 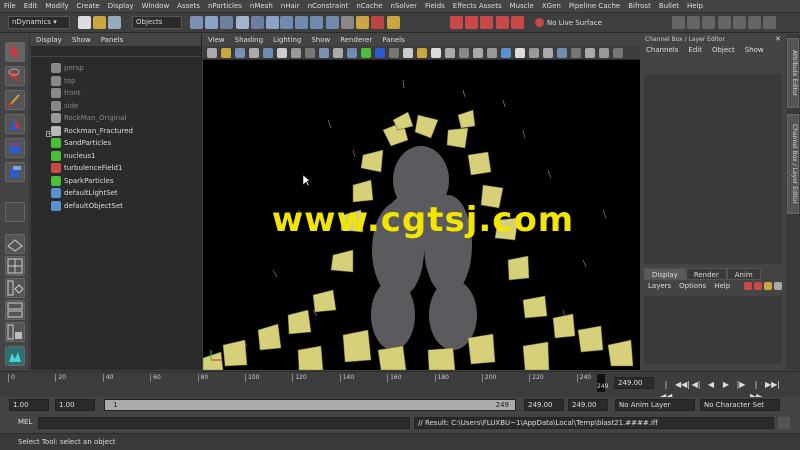 I want to click on layout-outliner-icon, so click(x=15, y=288).